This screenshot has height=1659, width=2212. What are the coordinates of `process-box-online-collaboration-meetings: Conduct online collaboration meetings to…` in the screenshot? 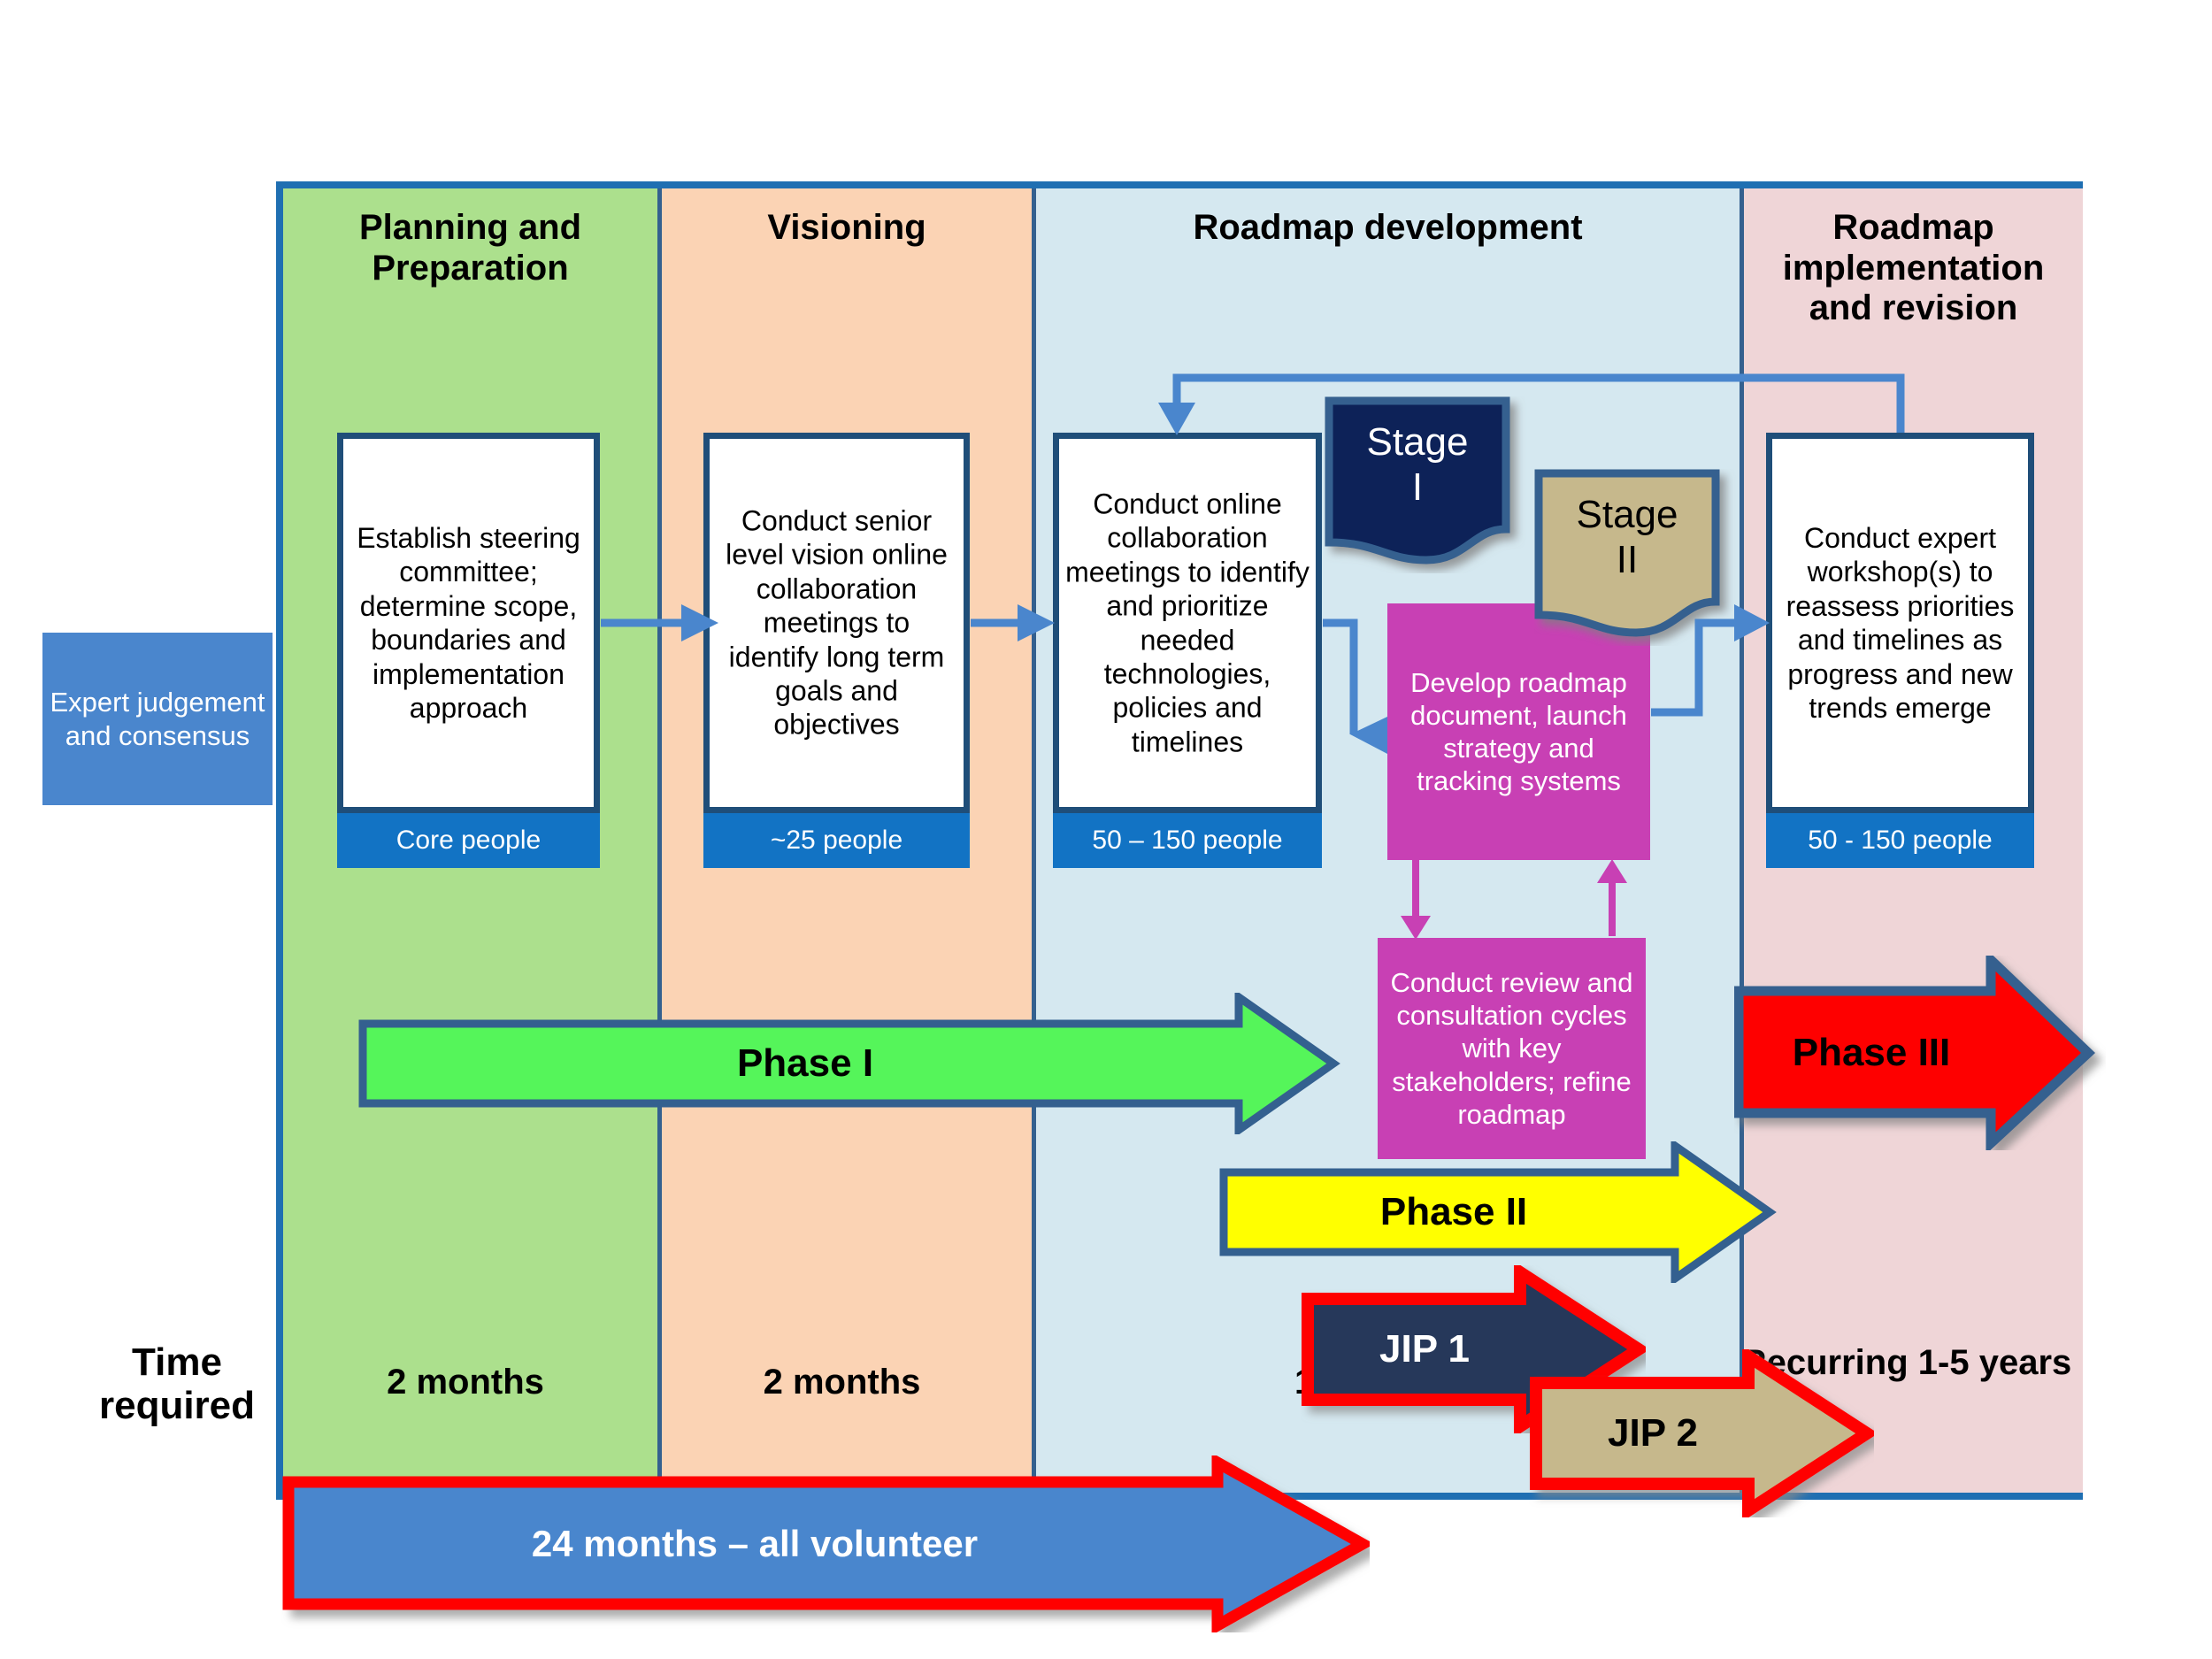 It's located at (1187, 623).